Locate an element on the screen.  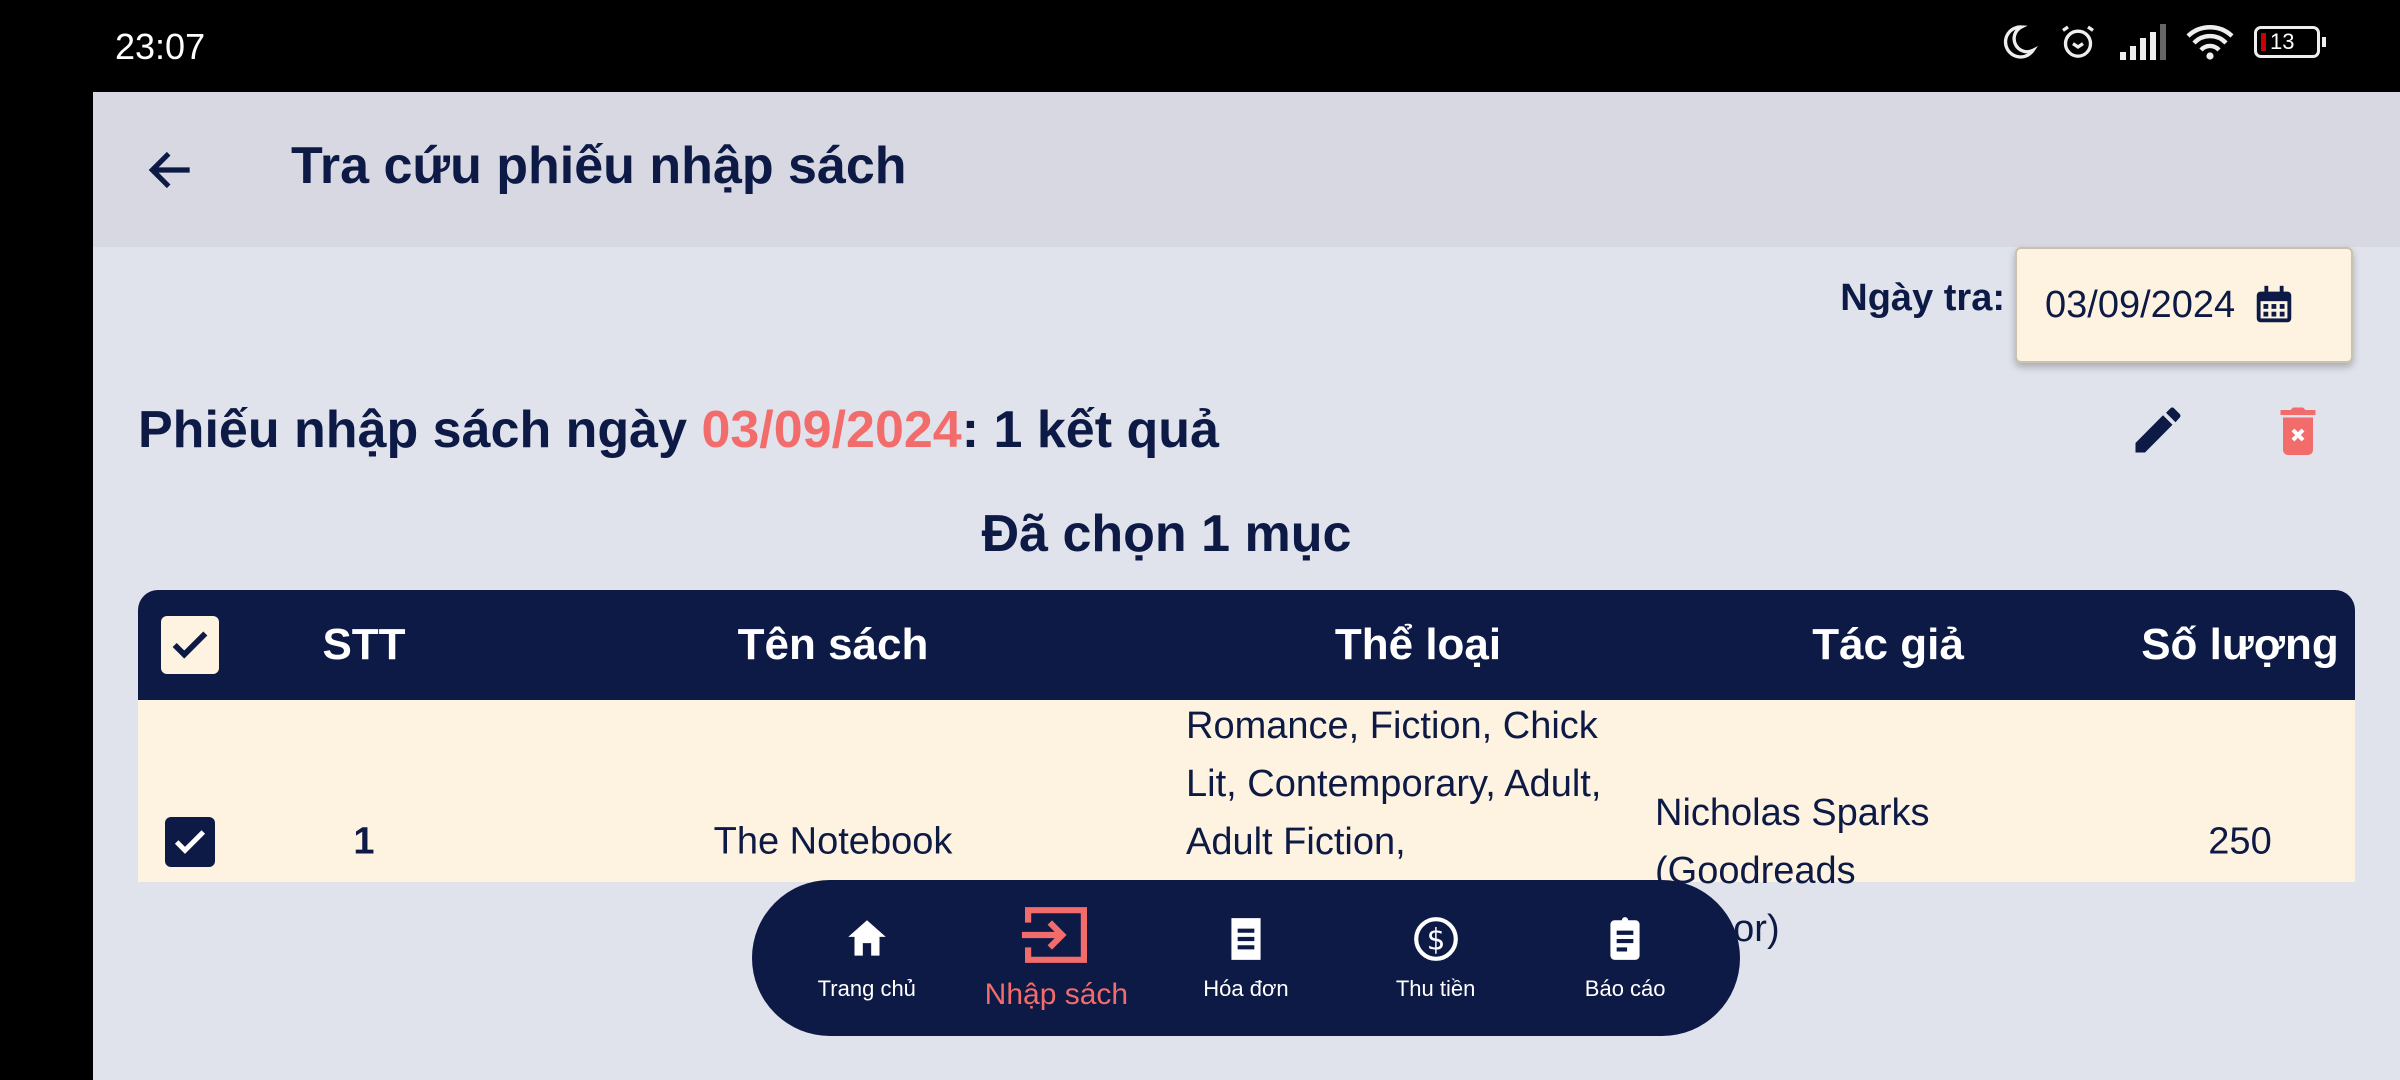
row-quantity: 250 is located at coordinates (2240, 841).